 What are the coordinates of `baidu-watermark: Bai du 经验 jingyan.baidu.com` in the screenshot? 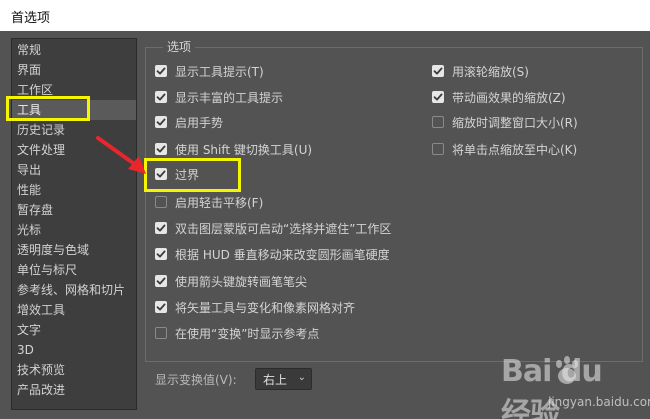 It's located at (568, 385).